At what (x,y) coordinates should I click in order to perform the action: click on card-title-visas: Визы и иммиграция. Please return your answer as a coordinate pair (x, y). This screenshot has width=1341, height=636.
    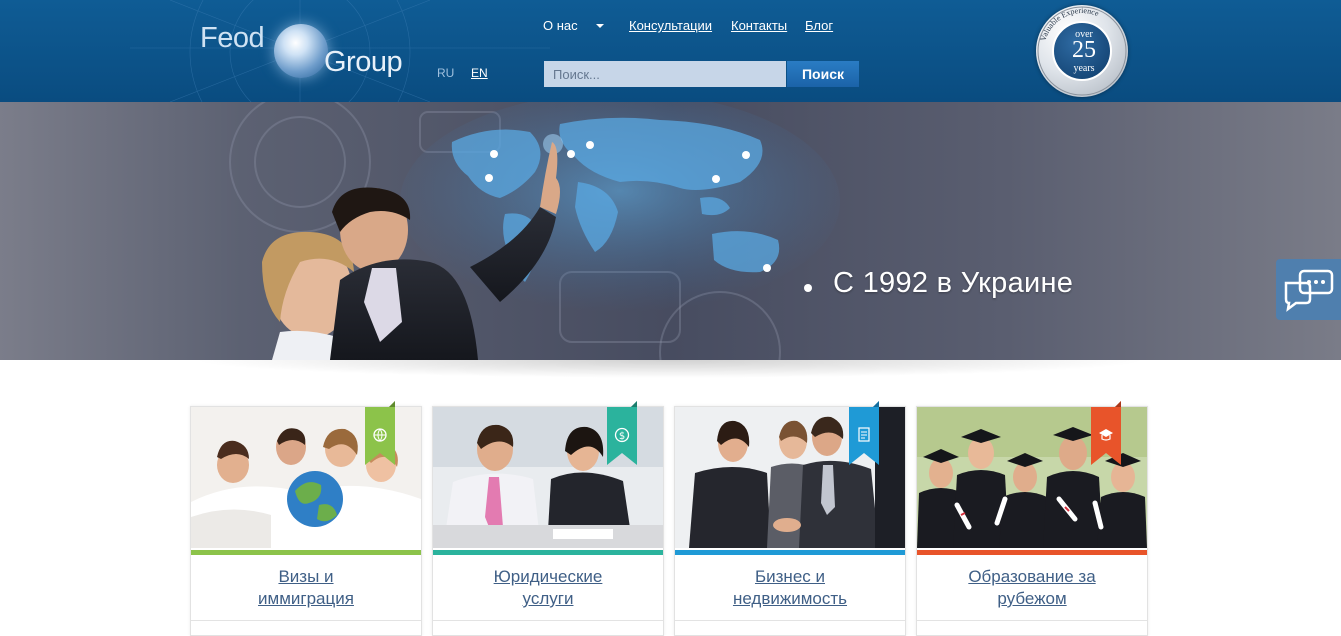
    Looking at the image, I should click on (306, 588).